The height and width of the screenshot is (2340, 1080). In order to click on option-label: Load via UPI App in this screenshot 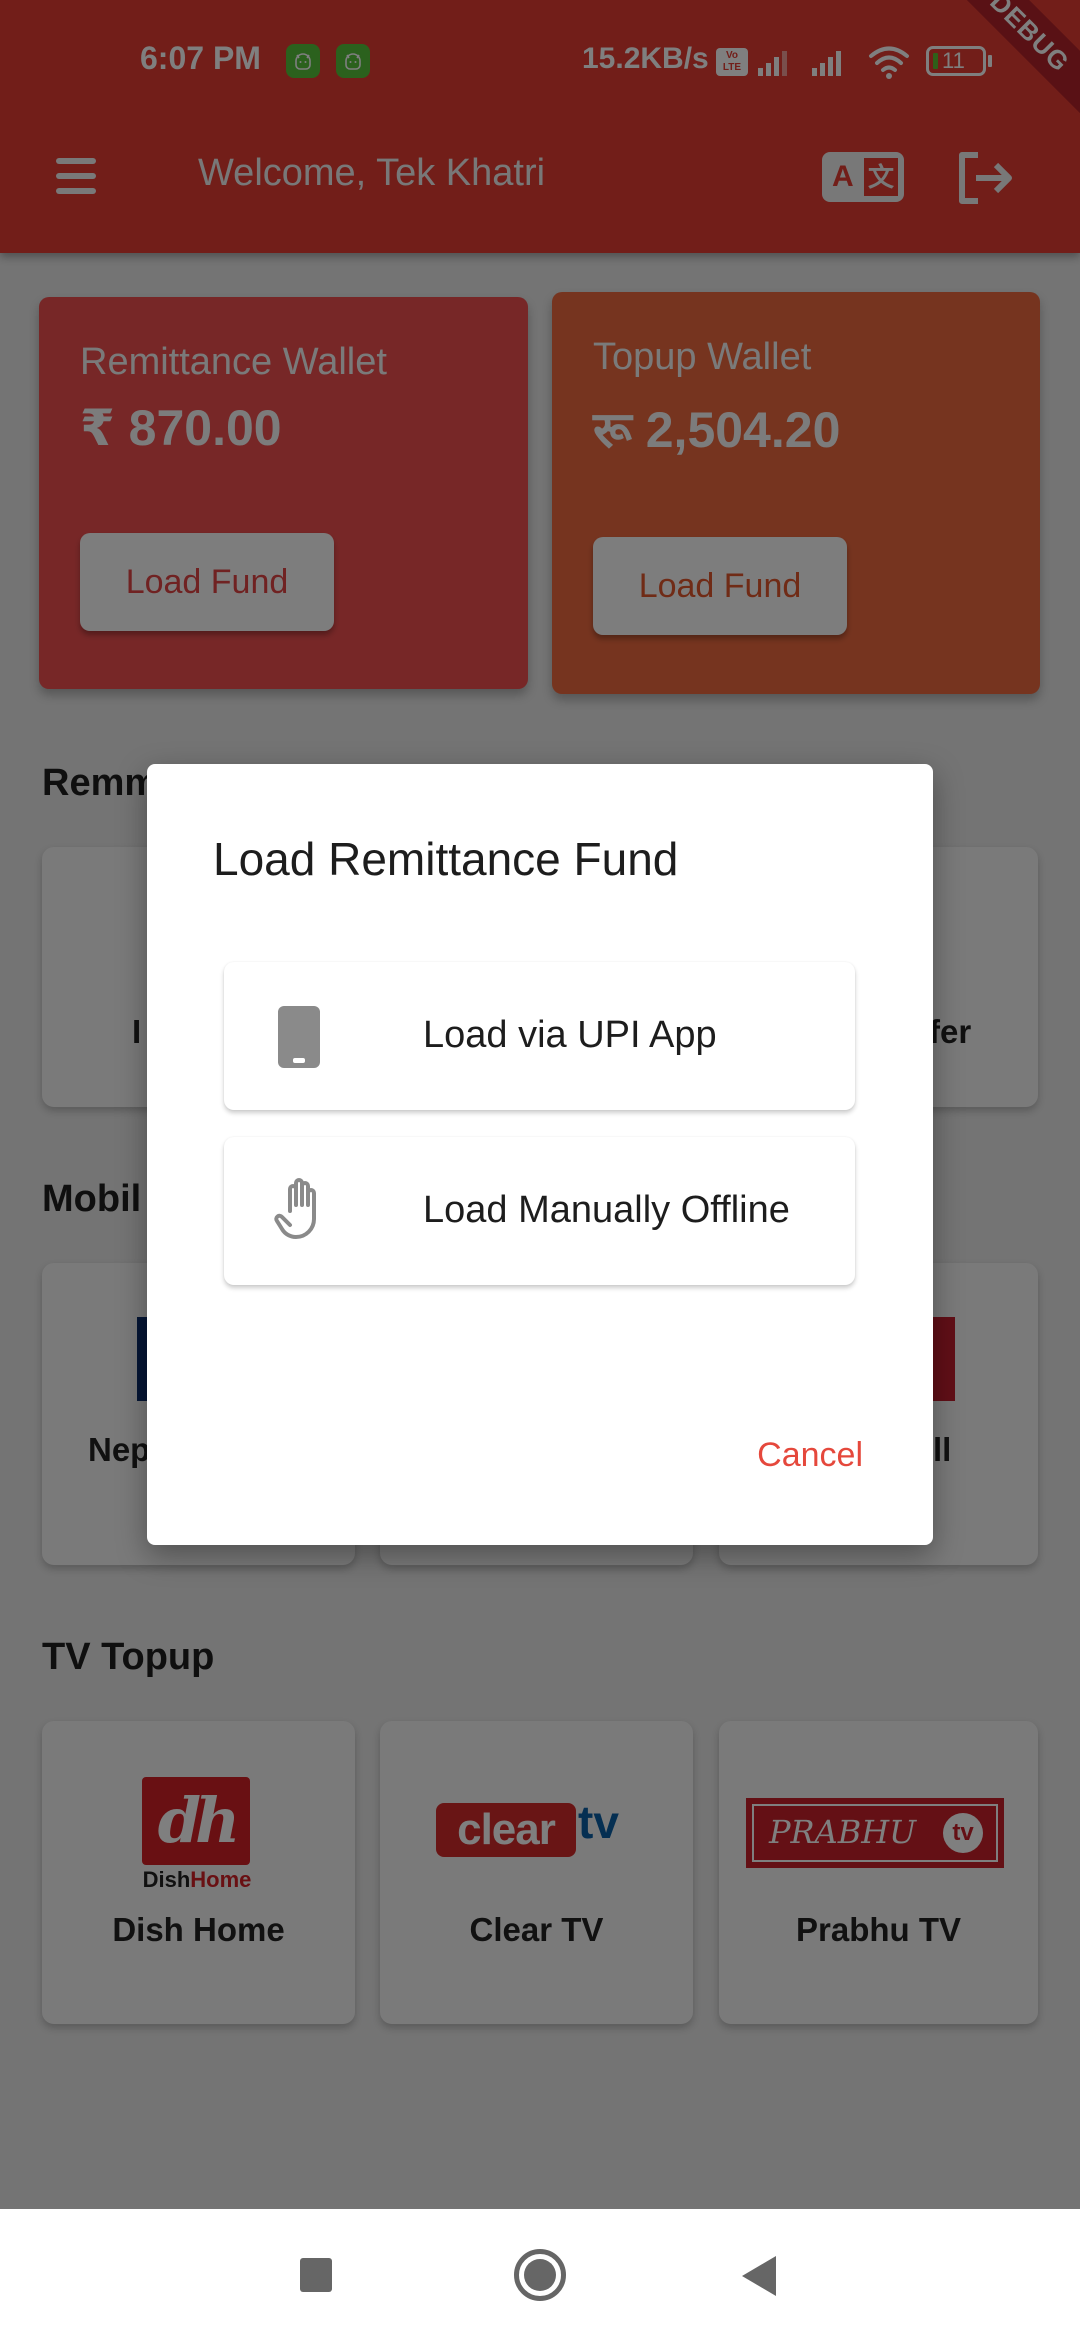, I will do `click(570, 1035)`.